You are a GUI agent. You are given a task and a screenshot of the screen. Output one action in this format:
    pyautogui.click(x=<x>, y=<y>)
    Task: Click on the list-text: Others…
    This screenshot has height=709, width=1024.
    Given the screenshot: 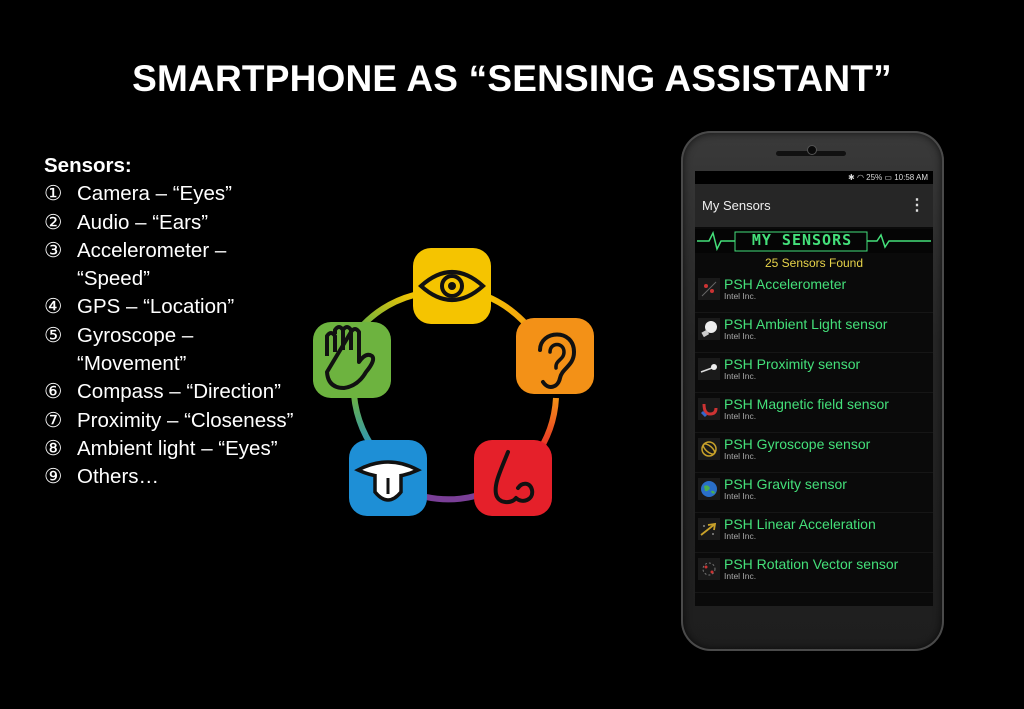 What is the action you would take?
    pyautogui.click(x=118, y=477)
    